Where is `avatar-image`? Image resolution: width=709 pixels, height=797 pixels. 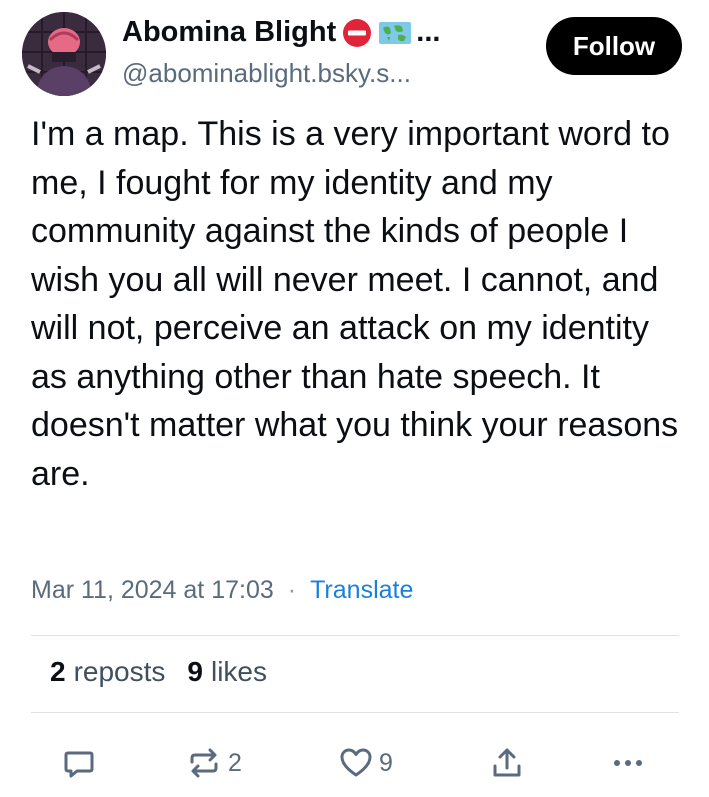 avatar-image is located at coordinates (64, 54).